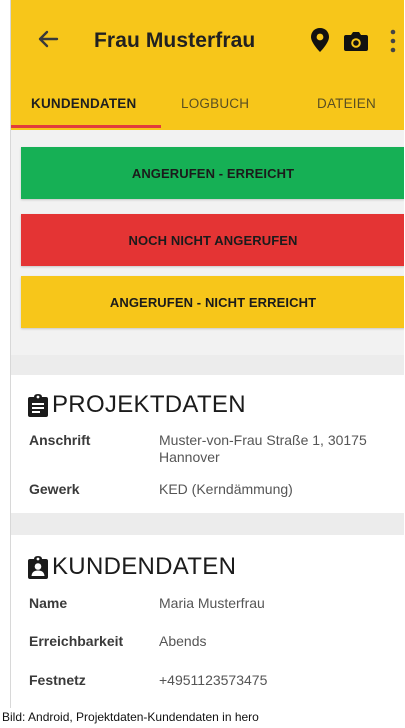 This screenshot has width=405, height=728. Describe the element at coordinates (212, 603) in the screenshot. I see `name-value: Maria Musterfrau` at that location.